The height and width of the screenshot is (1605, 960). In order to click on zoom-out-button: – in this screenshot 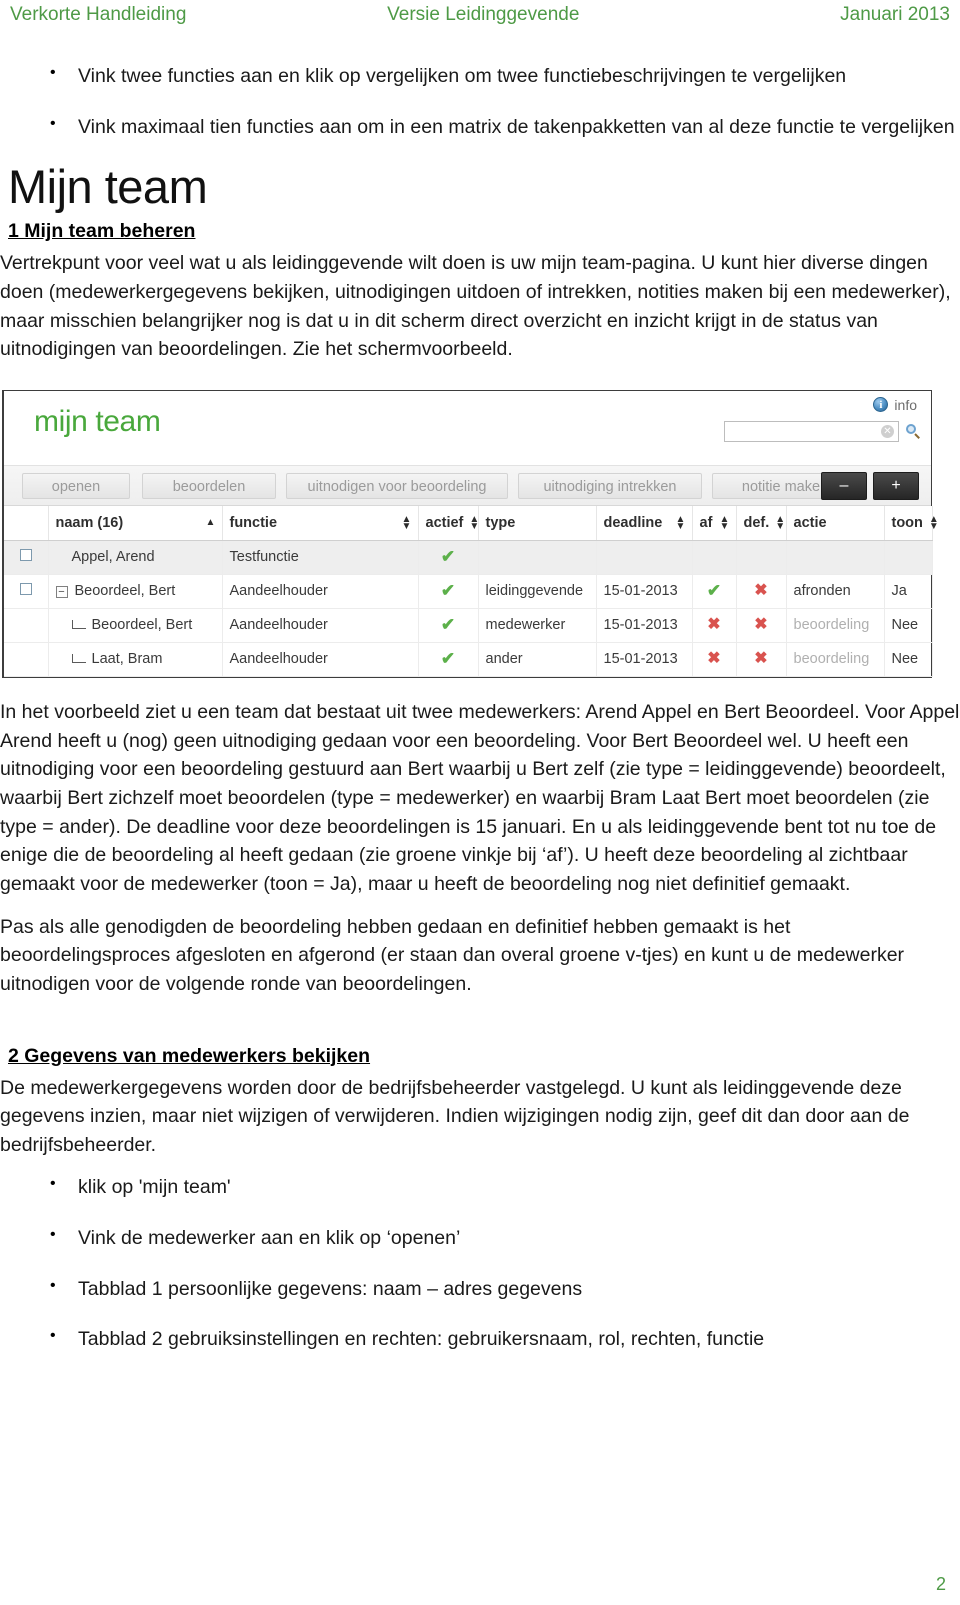, I will do `click(844, 485)`.